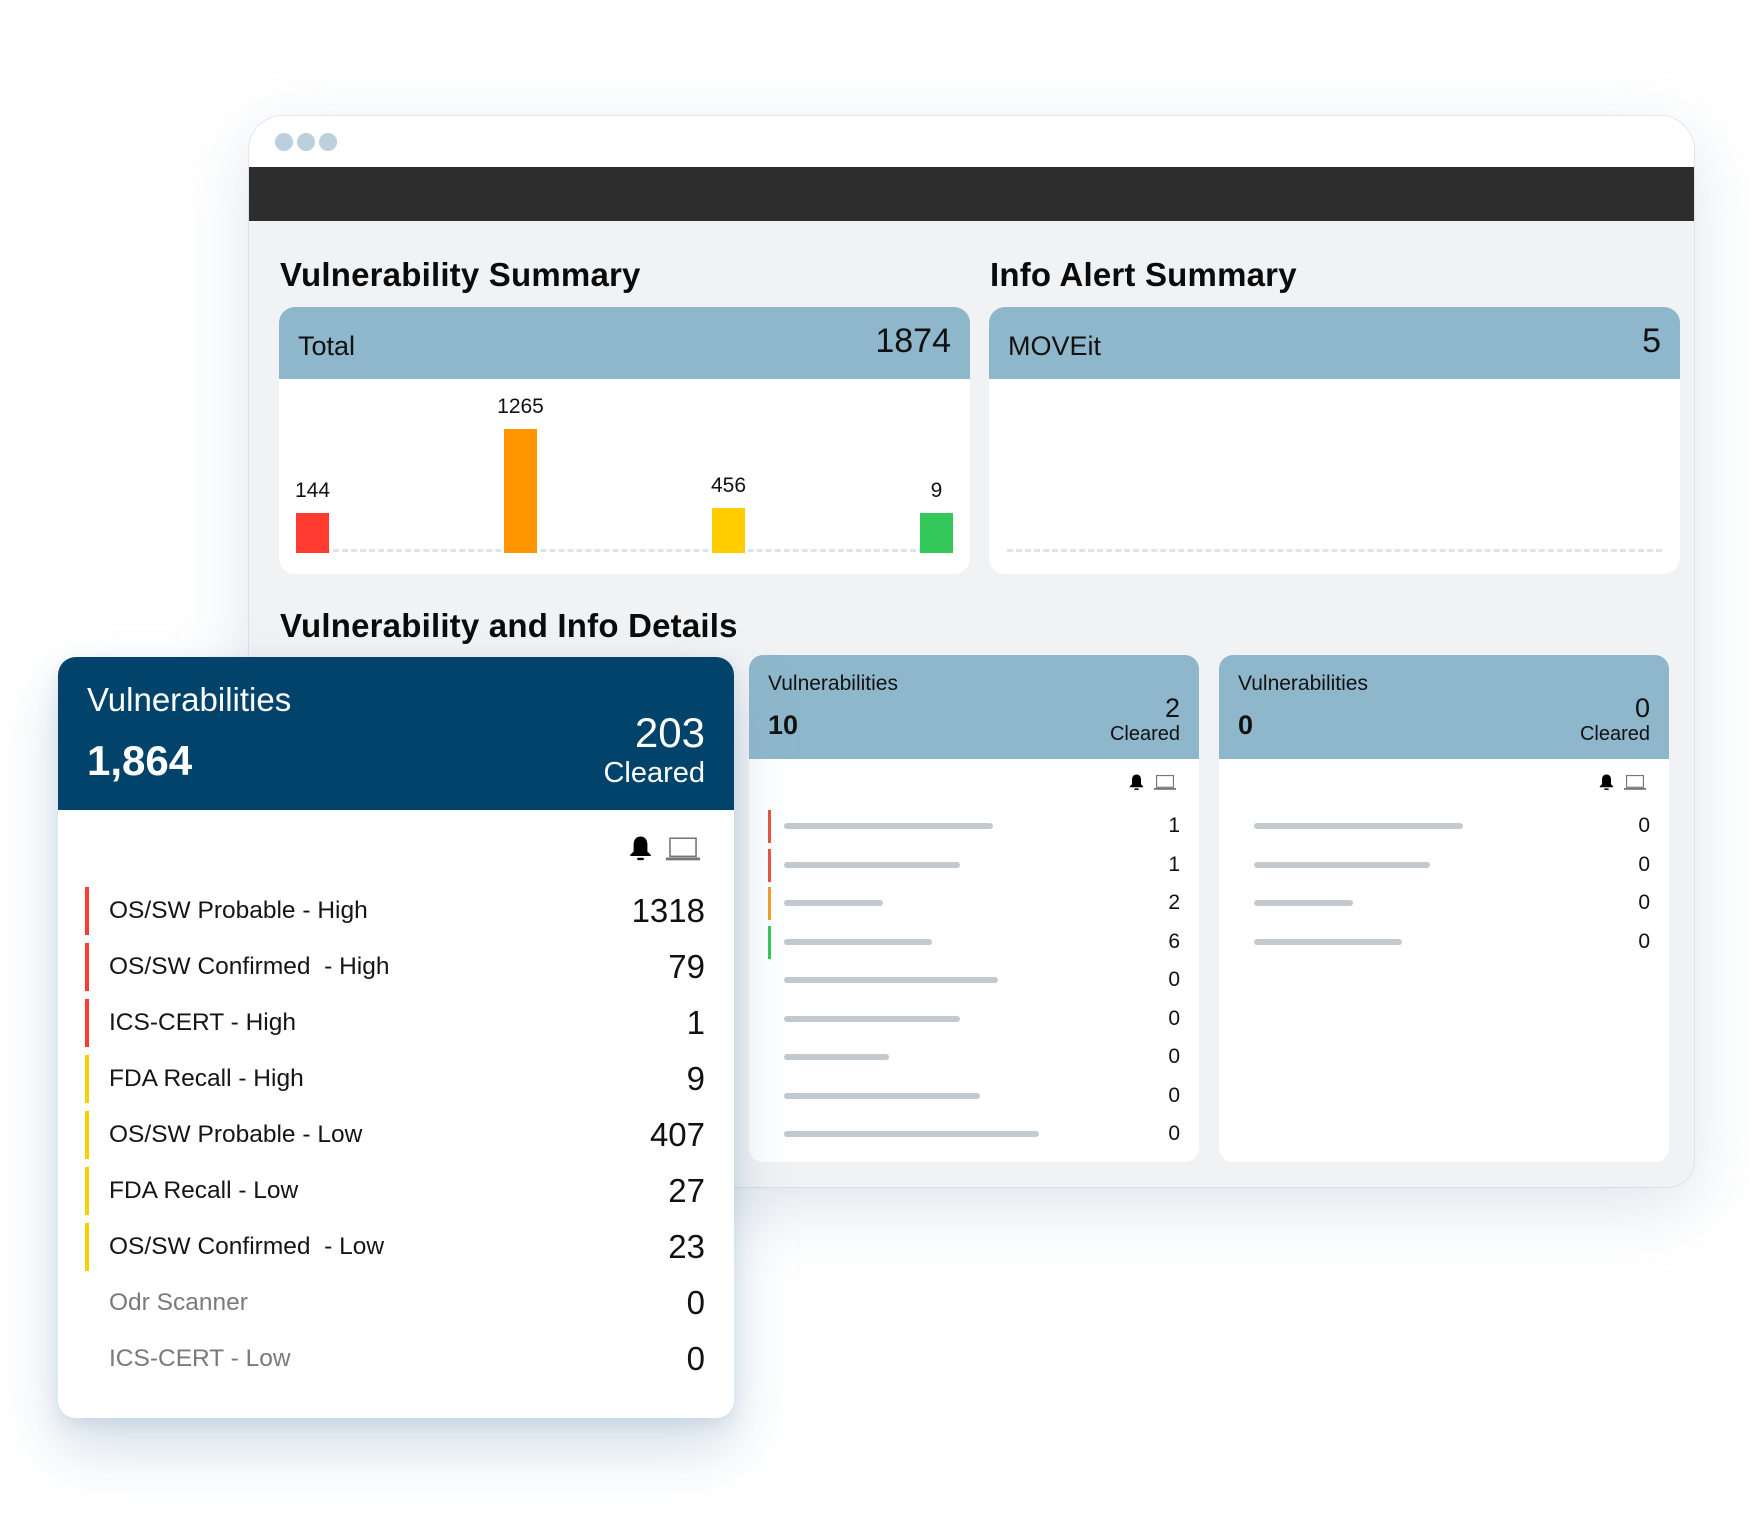  Describe the element at coordinates (1334, 550) in the screenshot. I see `chart-baseline` at that location.